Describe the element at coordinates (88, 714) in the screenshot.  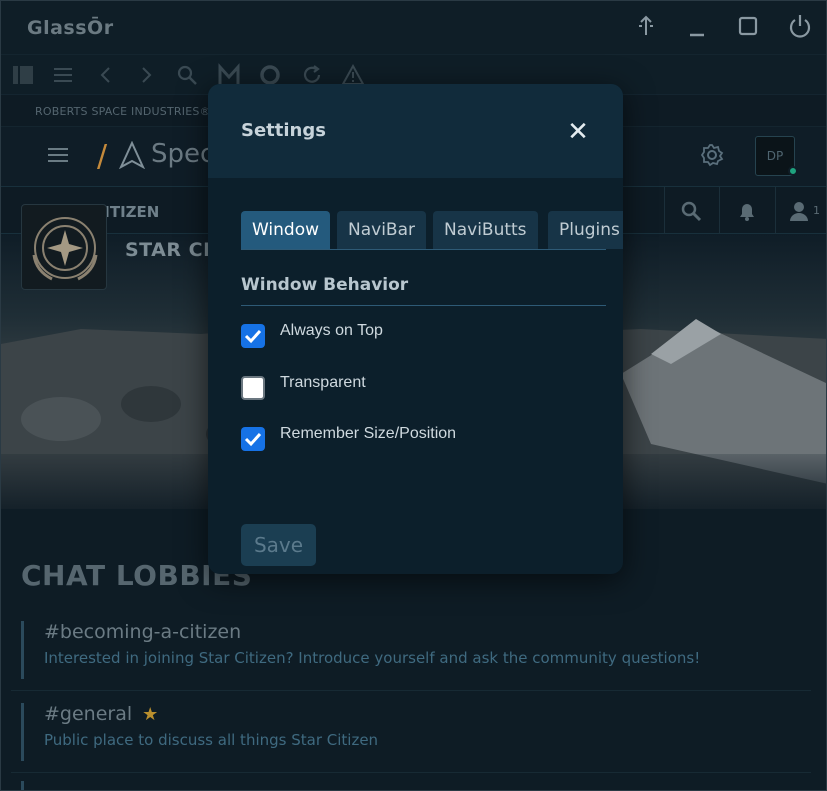
I see `lobby-name-text: #general` at that location.